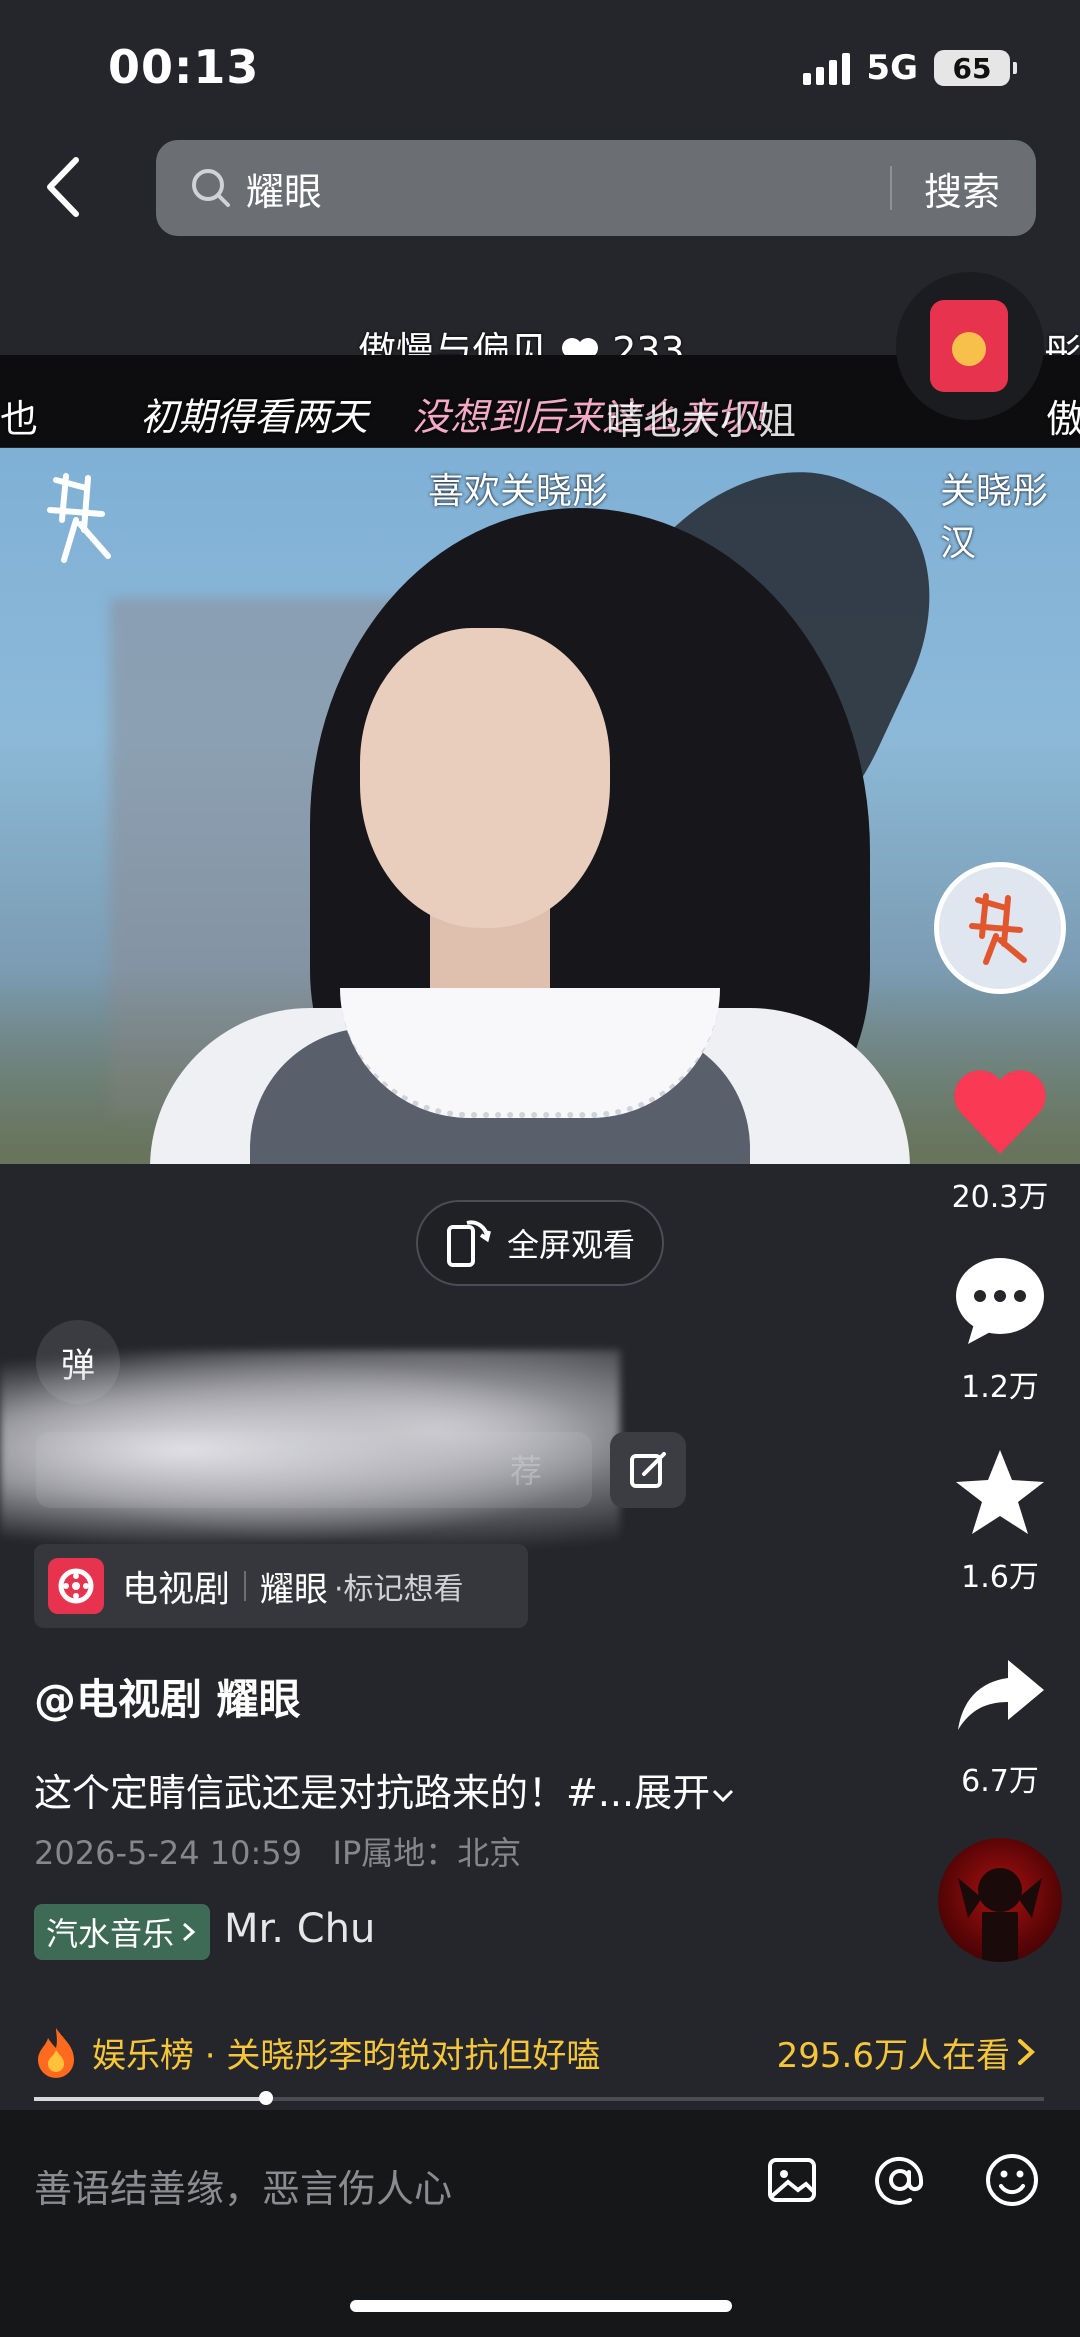 This screenshot has height=2337, width=1080. Describe the element at coordinates (150, 2099) in the screenshot. I see `progress-fill` at that location.